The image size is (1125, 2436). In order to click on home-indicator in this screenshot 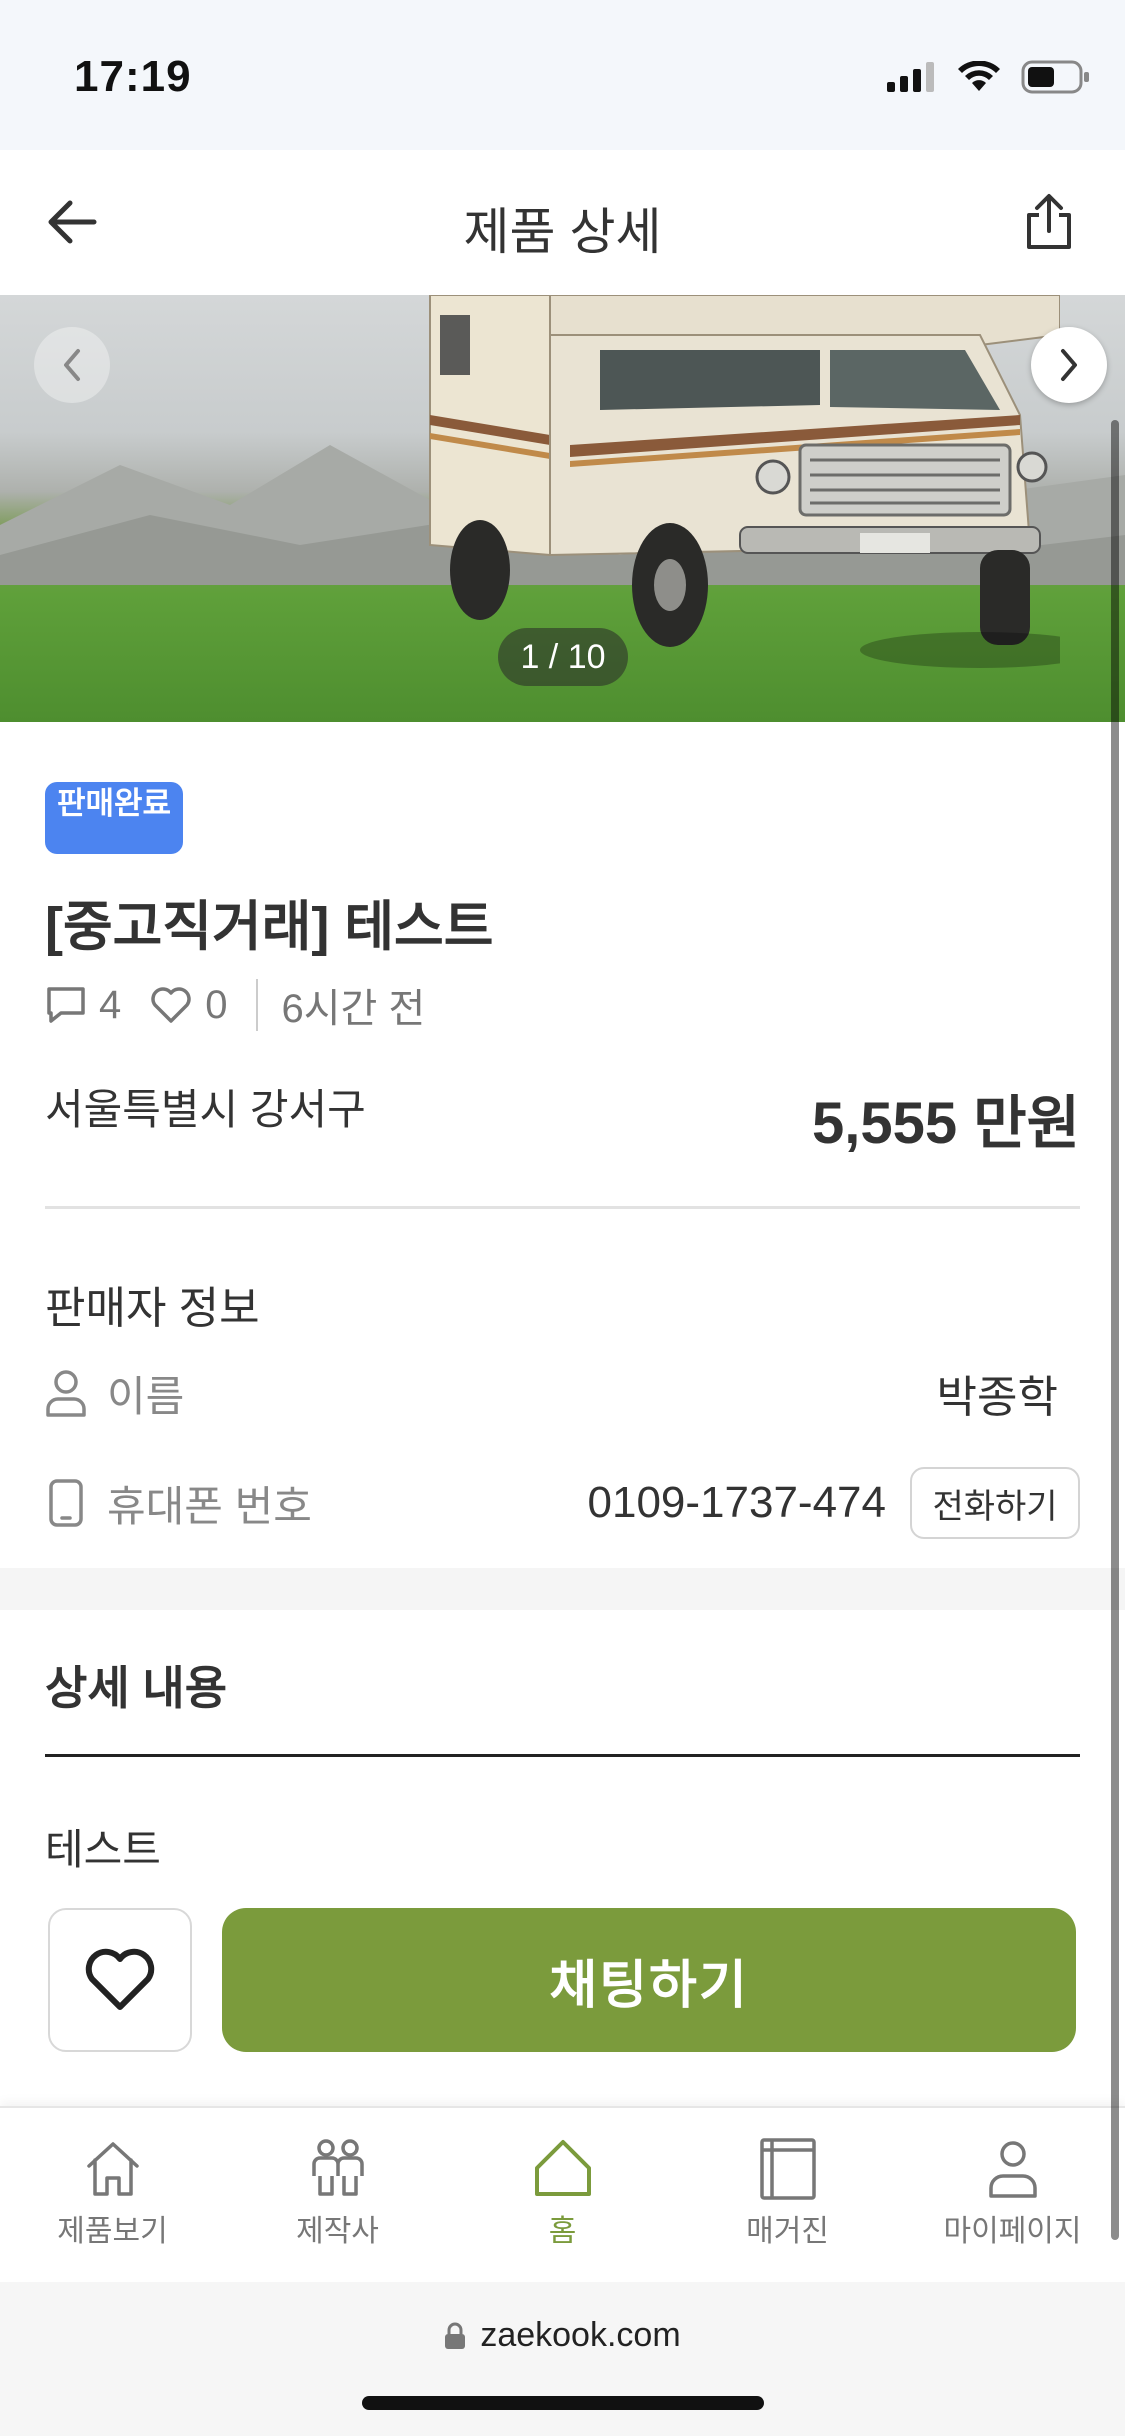, I will do `click(563, 2403)`.